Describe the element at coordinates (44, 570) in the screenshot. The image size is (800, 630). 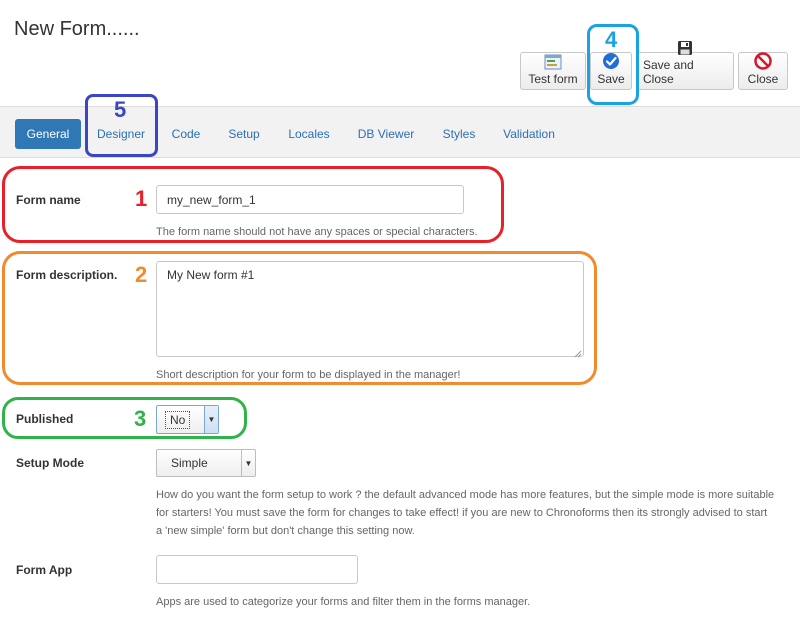
I see `form-app-label: Form App` at that location.